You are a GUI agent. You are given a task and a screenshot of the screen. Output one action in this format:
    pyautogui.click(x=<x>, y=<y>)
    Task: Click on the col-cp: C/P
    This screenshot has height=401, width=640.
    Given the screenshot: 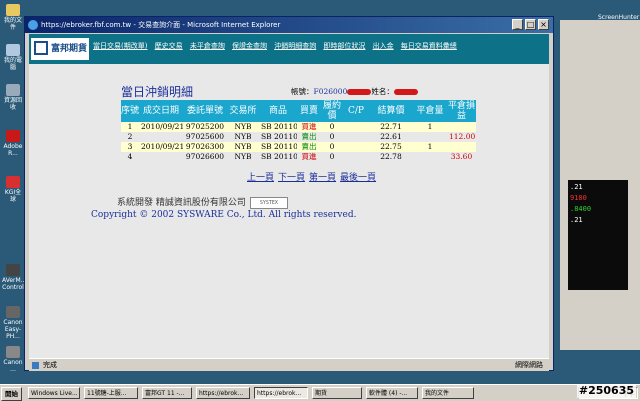 What is the action you would take?
    pyautogui.click(x=356, y=111)
    